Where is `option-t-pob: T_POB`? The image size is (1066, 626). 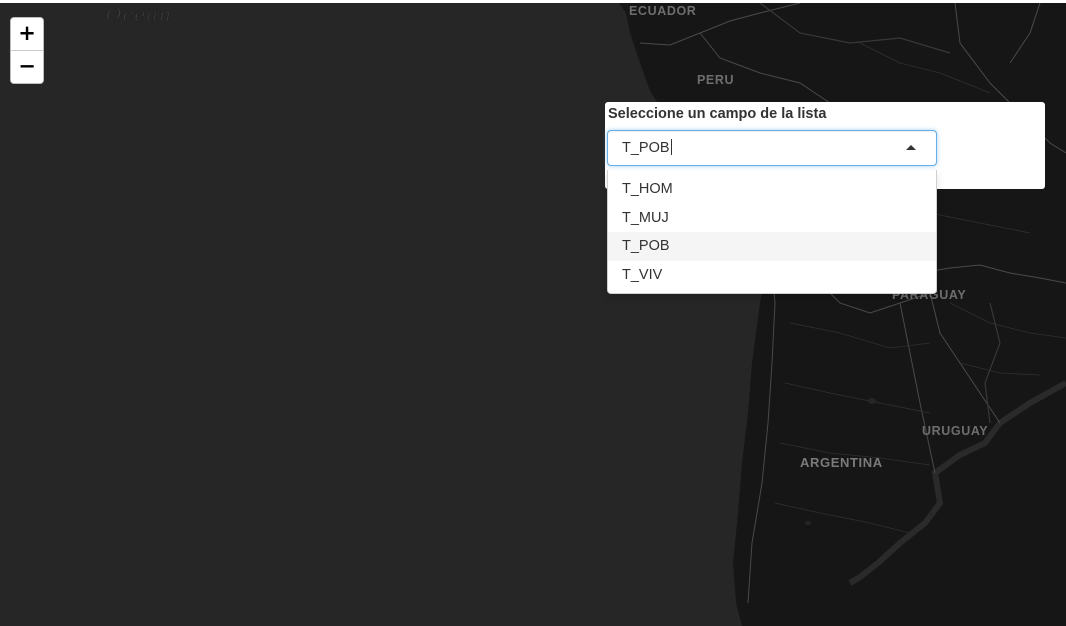 option-t-pob: T_POB is located at coordinates (772, 246).